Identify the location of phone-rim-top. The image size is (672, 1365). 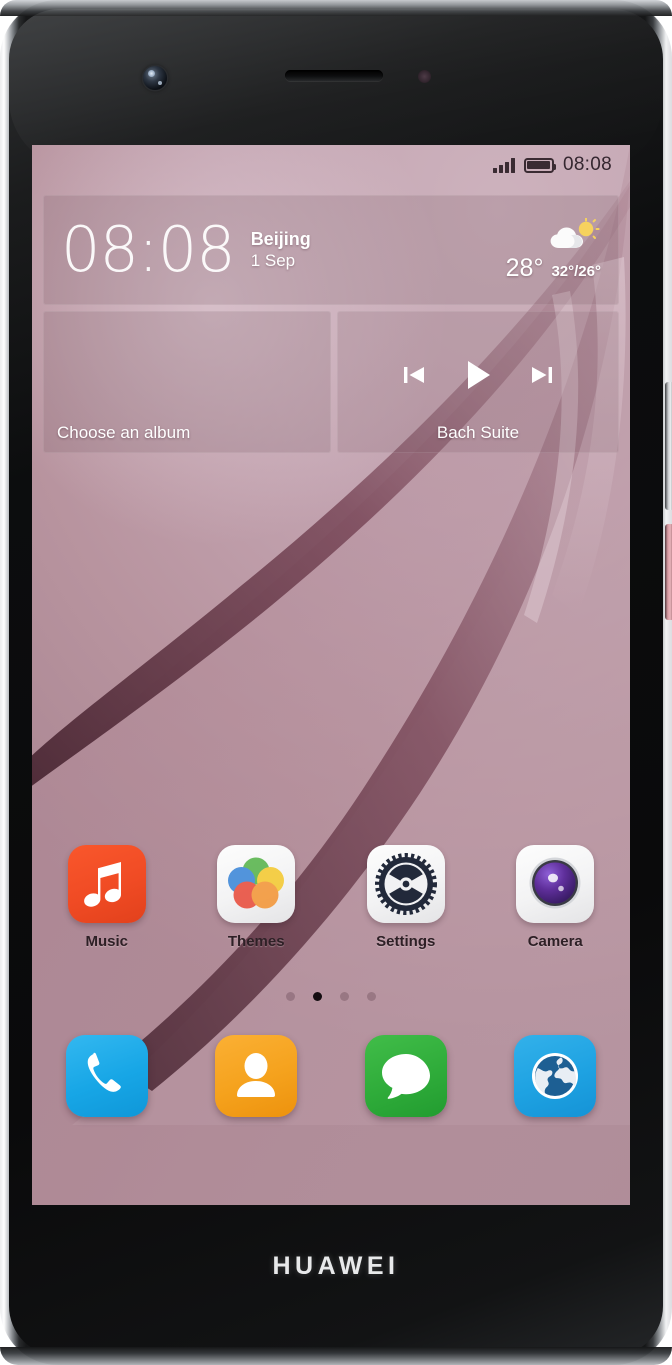
(336, 8).